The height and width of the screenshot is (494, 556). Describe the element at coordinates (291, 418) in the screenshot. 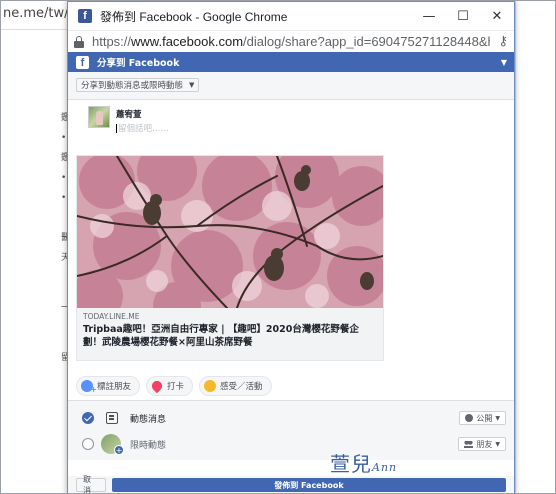

I see `newsfeed-target-row: 動態消息 公開 ▼` at that location.